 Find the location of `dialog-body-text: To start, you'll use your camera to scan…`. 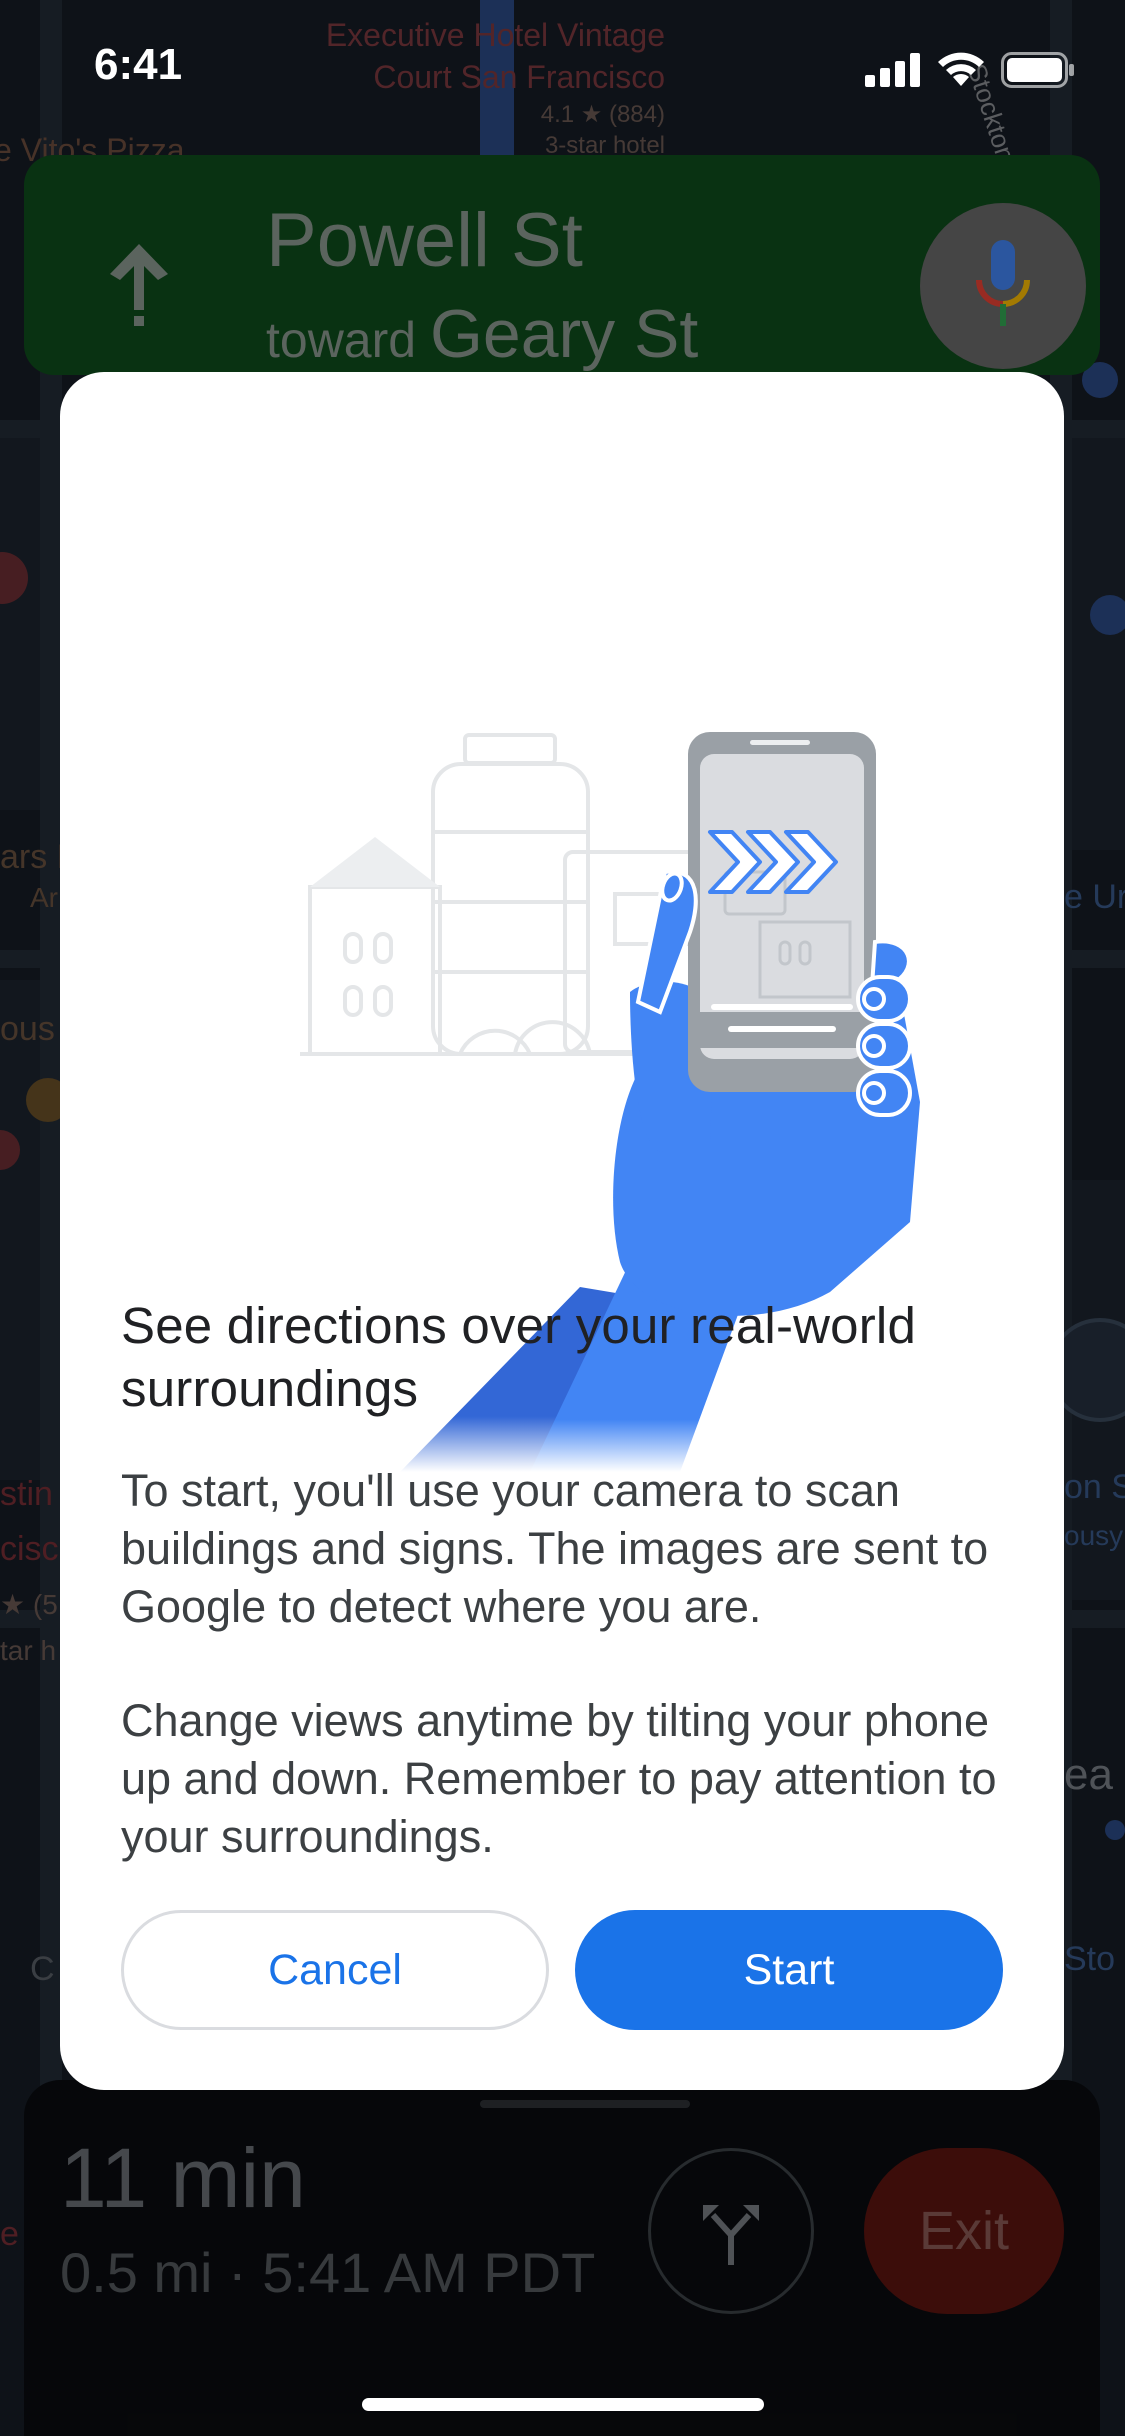

dialog-body-text: To start, you'll use your camera to scan… is located at coordinates (555, 1548).